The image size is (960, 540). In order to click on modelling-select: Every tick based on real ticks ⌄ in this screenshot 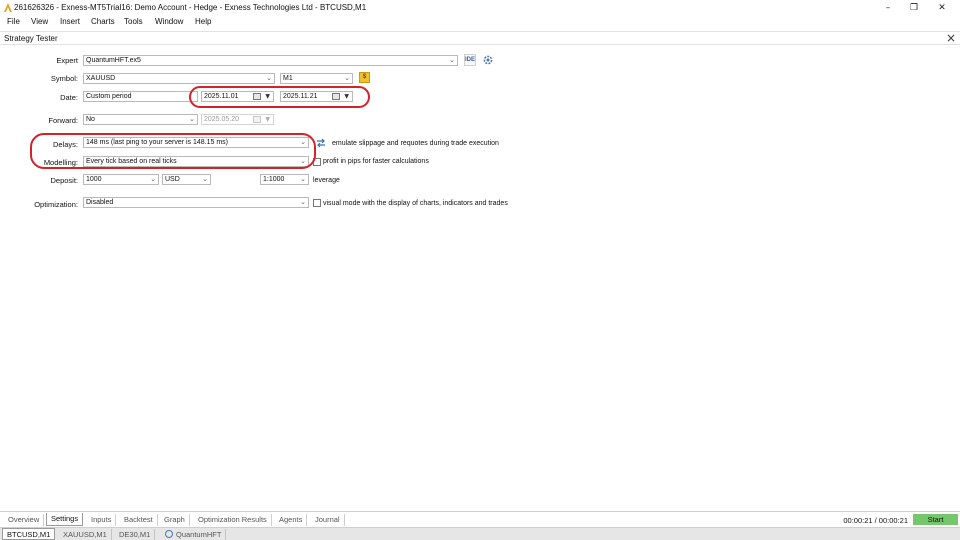, I will do `click(196, 161)`.